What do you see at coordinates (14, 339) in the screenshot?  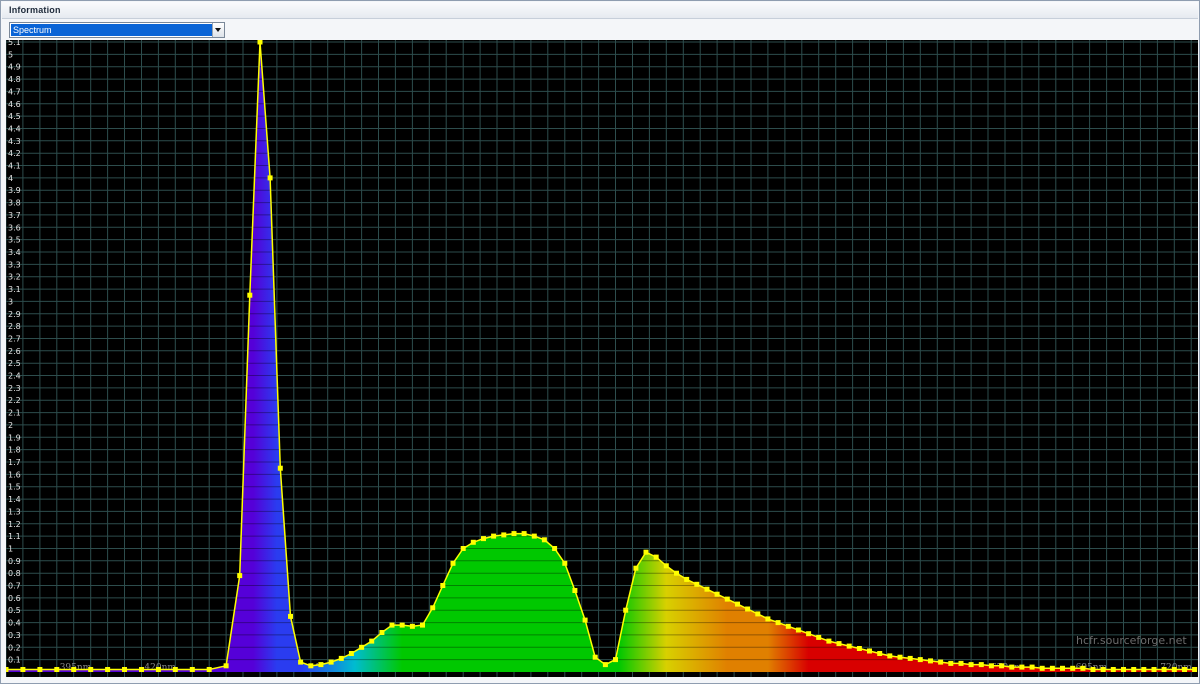 I see `y-tick-label: 2.7` at bounding box center [14, 339].